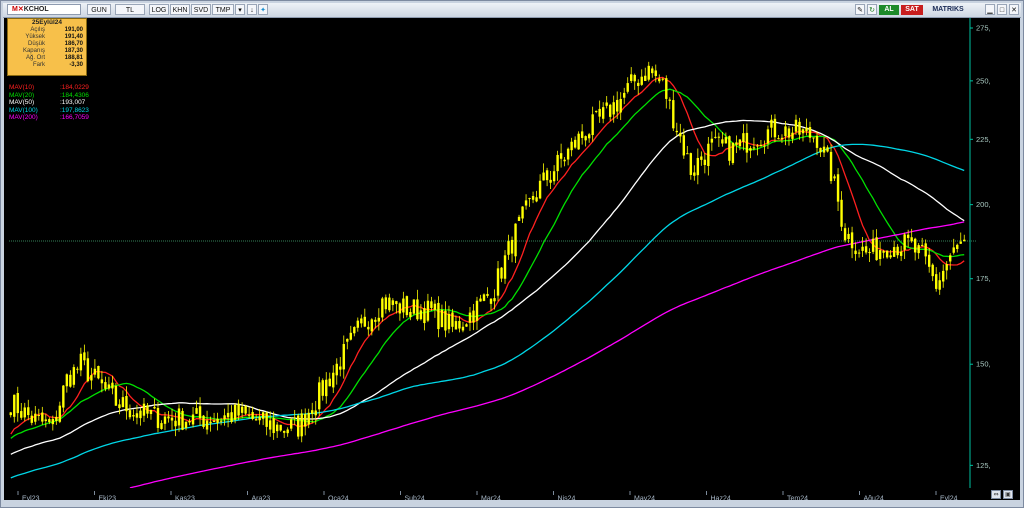  I want to click on symbol-input: M✕KCHOL, so click(44, 9).